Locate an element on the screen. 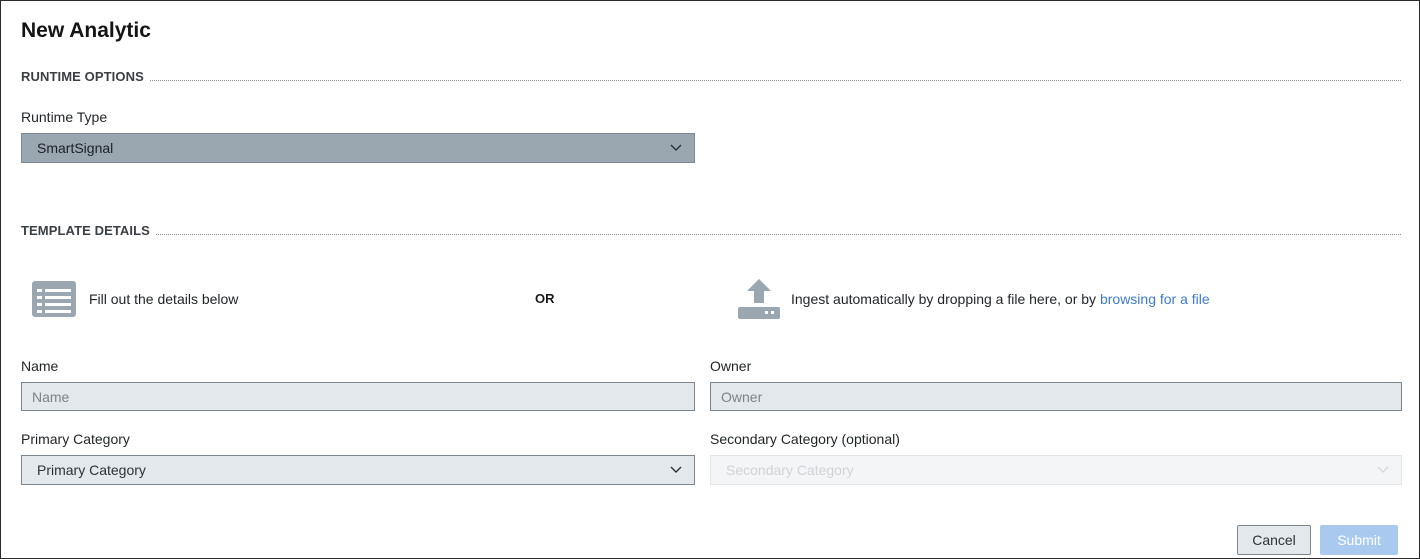  runtime-options-header: RUNTIME OPTIONS is located at coordinates (711, 76).